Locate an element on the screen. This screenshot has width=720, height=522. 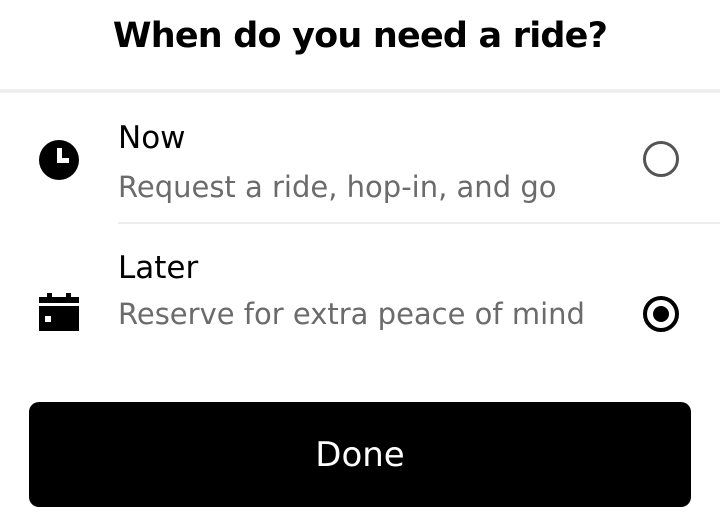
sheet-title: When do you need a ride? is located at coordinates (360, 36).